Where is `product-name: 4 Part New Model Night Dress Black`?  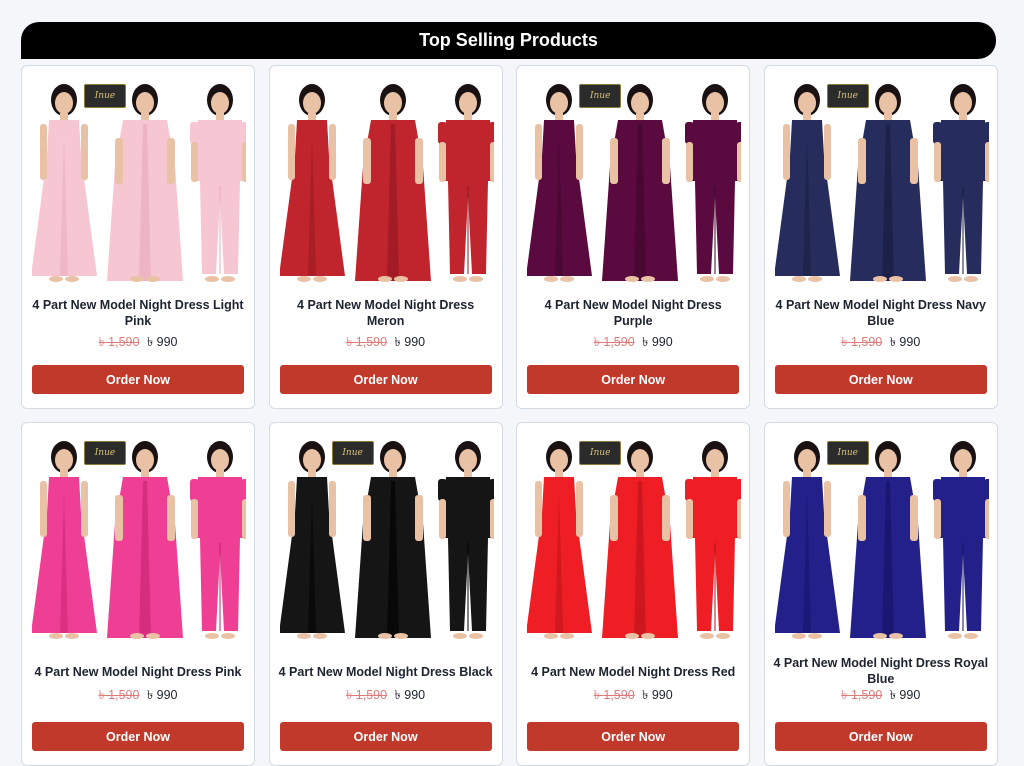 product-name: 4 Part New Model Night Dress Black is located at coordinates (386, 672).